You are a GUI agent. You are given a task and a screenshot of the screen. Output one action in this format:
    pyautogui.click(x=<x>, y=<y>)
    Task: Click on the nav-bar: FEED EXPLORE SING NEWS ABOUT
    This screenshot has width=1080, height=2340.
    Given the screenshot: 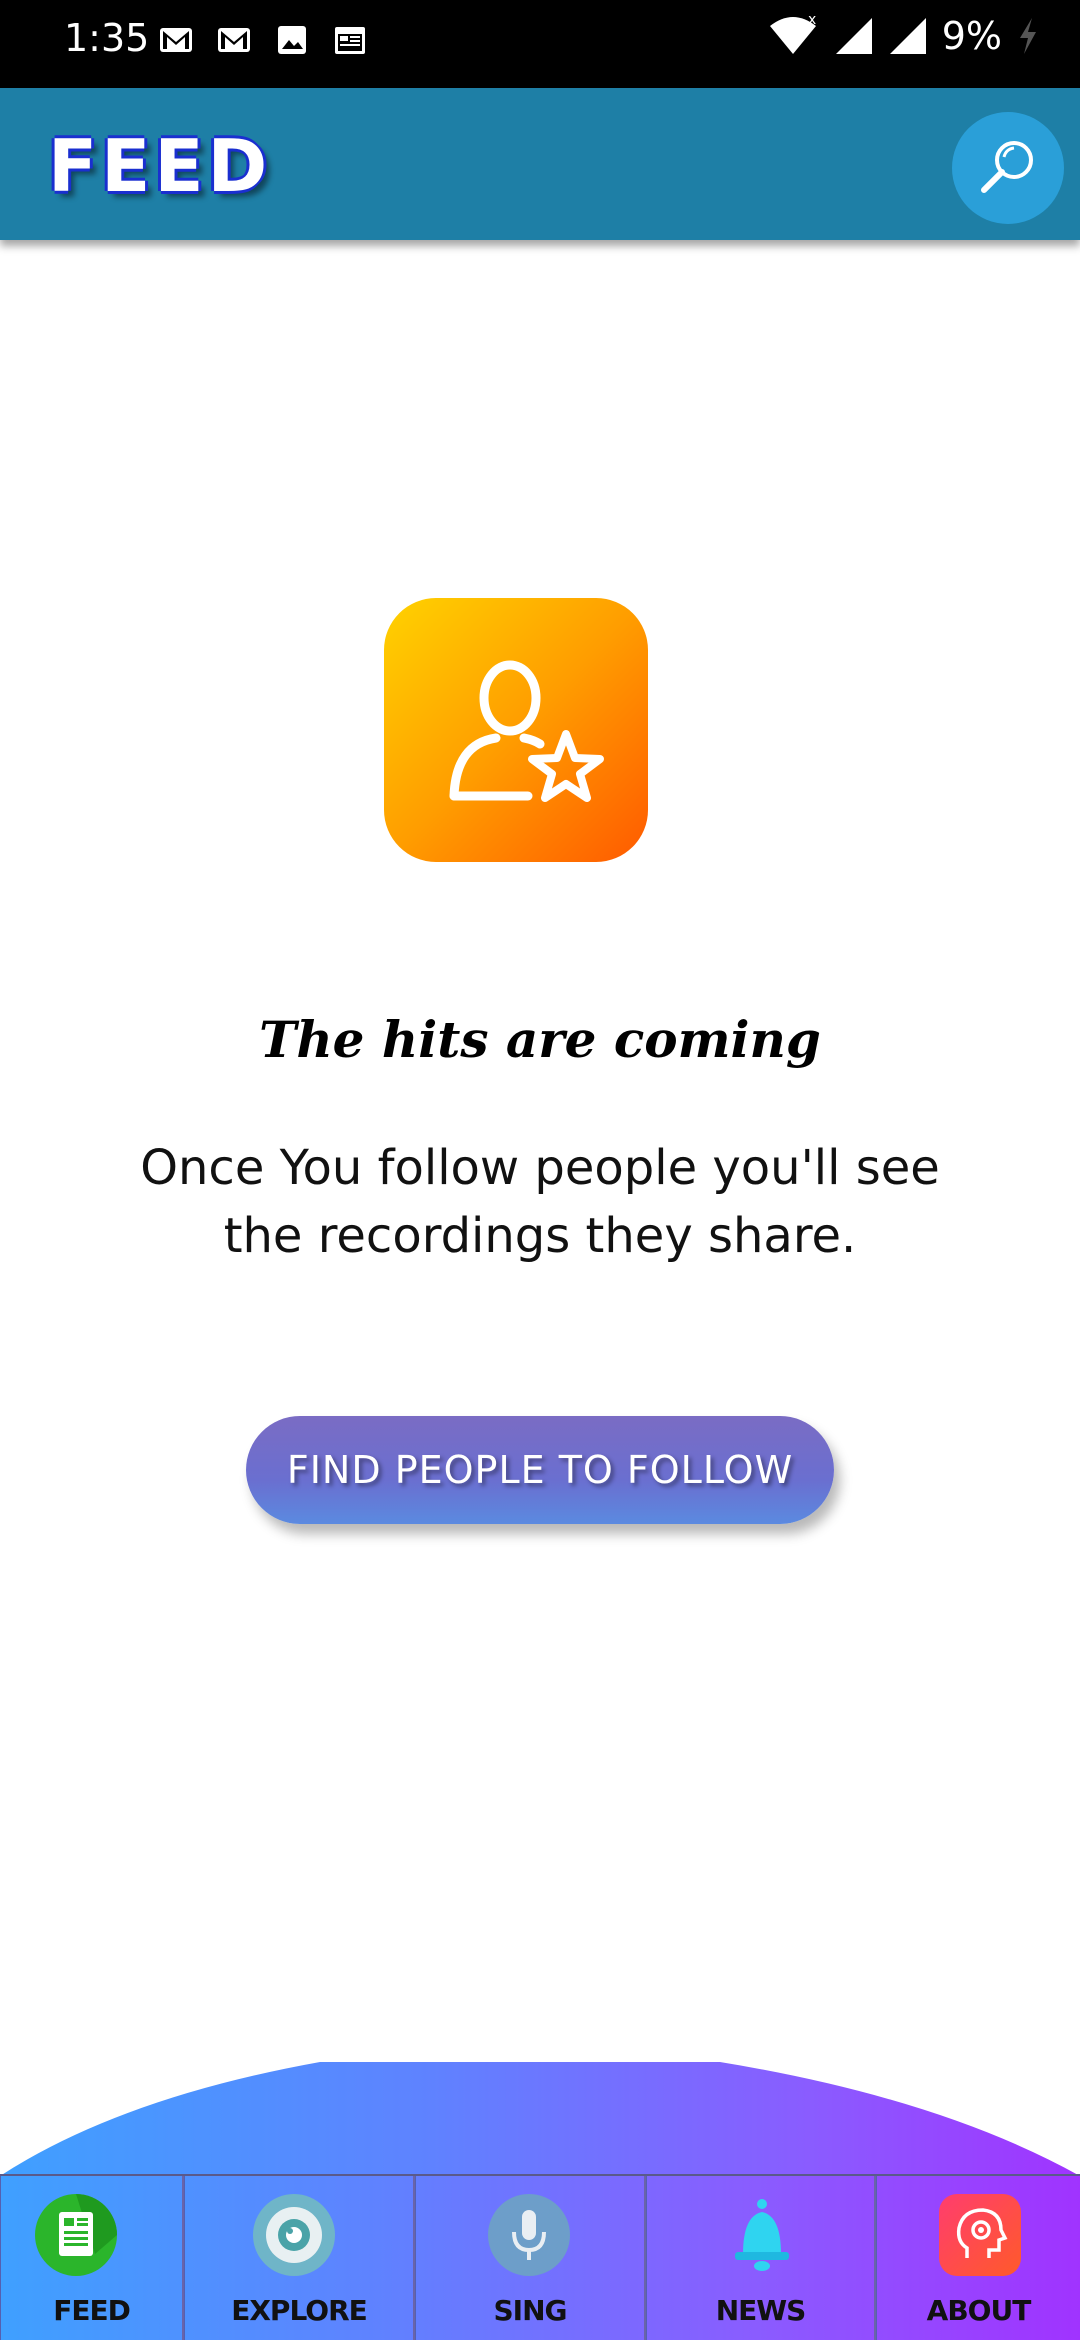 What is the action you would take?
    pyautogui.click(x=540, y=2257)
    